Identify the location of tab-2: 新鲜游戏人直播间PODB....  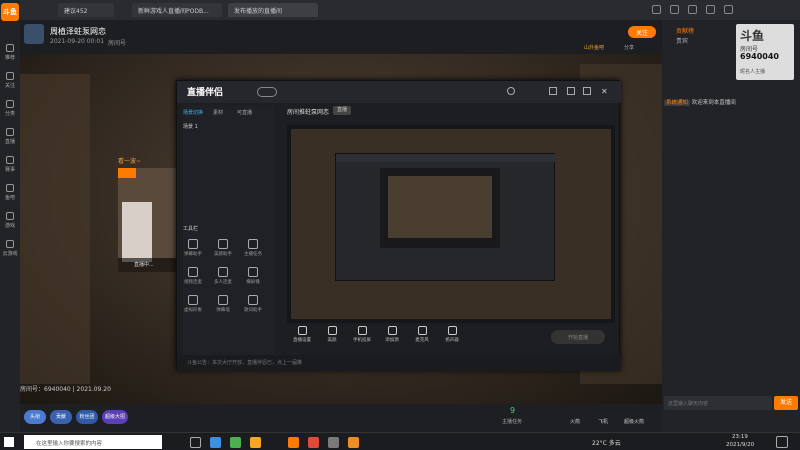
(177, 10).